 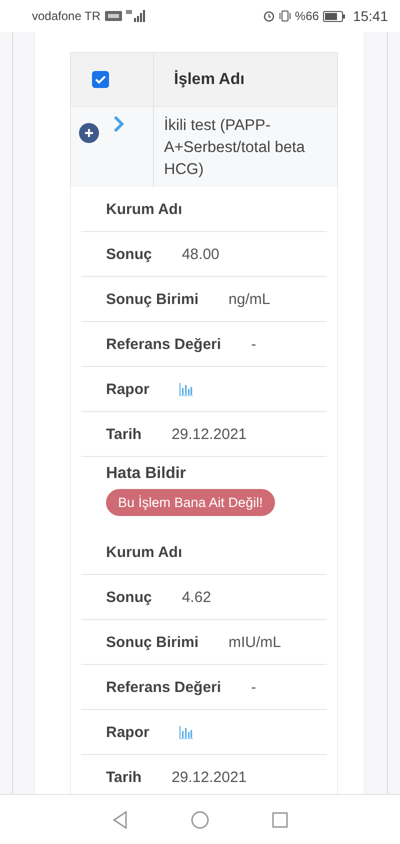 I want to click on field-label: Hata Bildir, so click(x=146, y=474).